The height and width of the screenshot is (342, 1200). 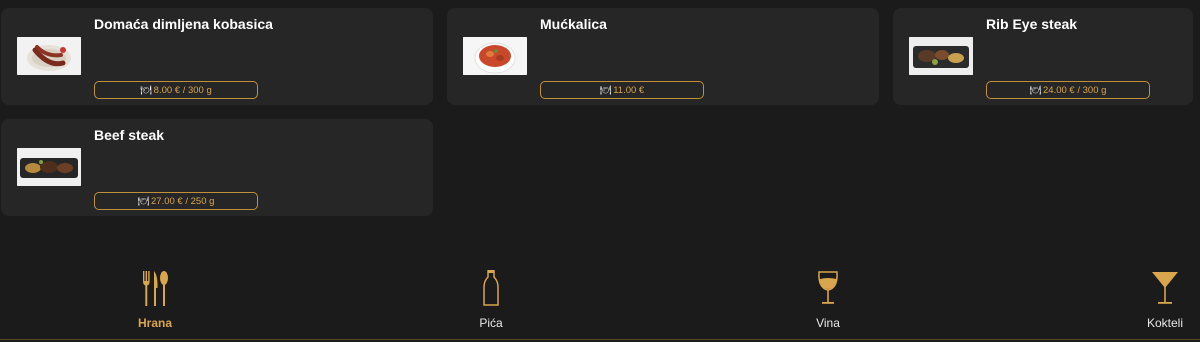 I want to click on fork-knife-spoon-icon, so click(x=155, y=288).